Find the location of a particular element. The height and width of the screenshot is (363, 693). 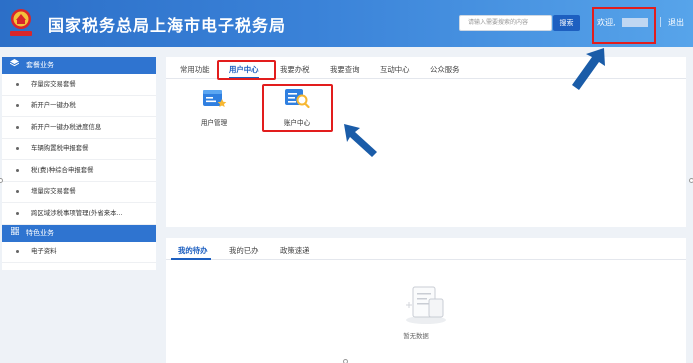

site-title: 国家税务总局上海市电子税务局 is located at coordinates (167, 25).